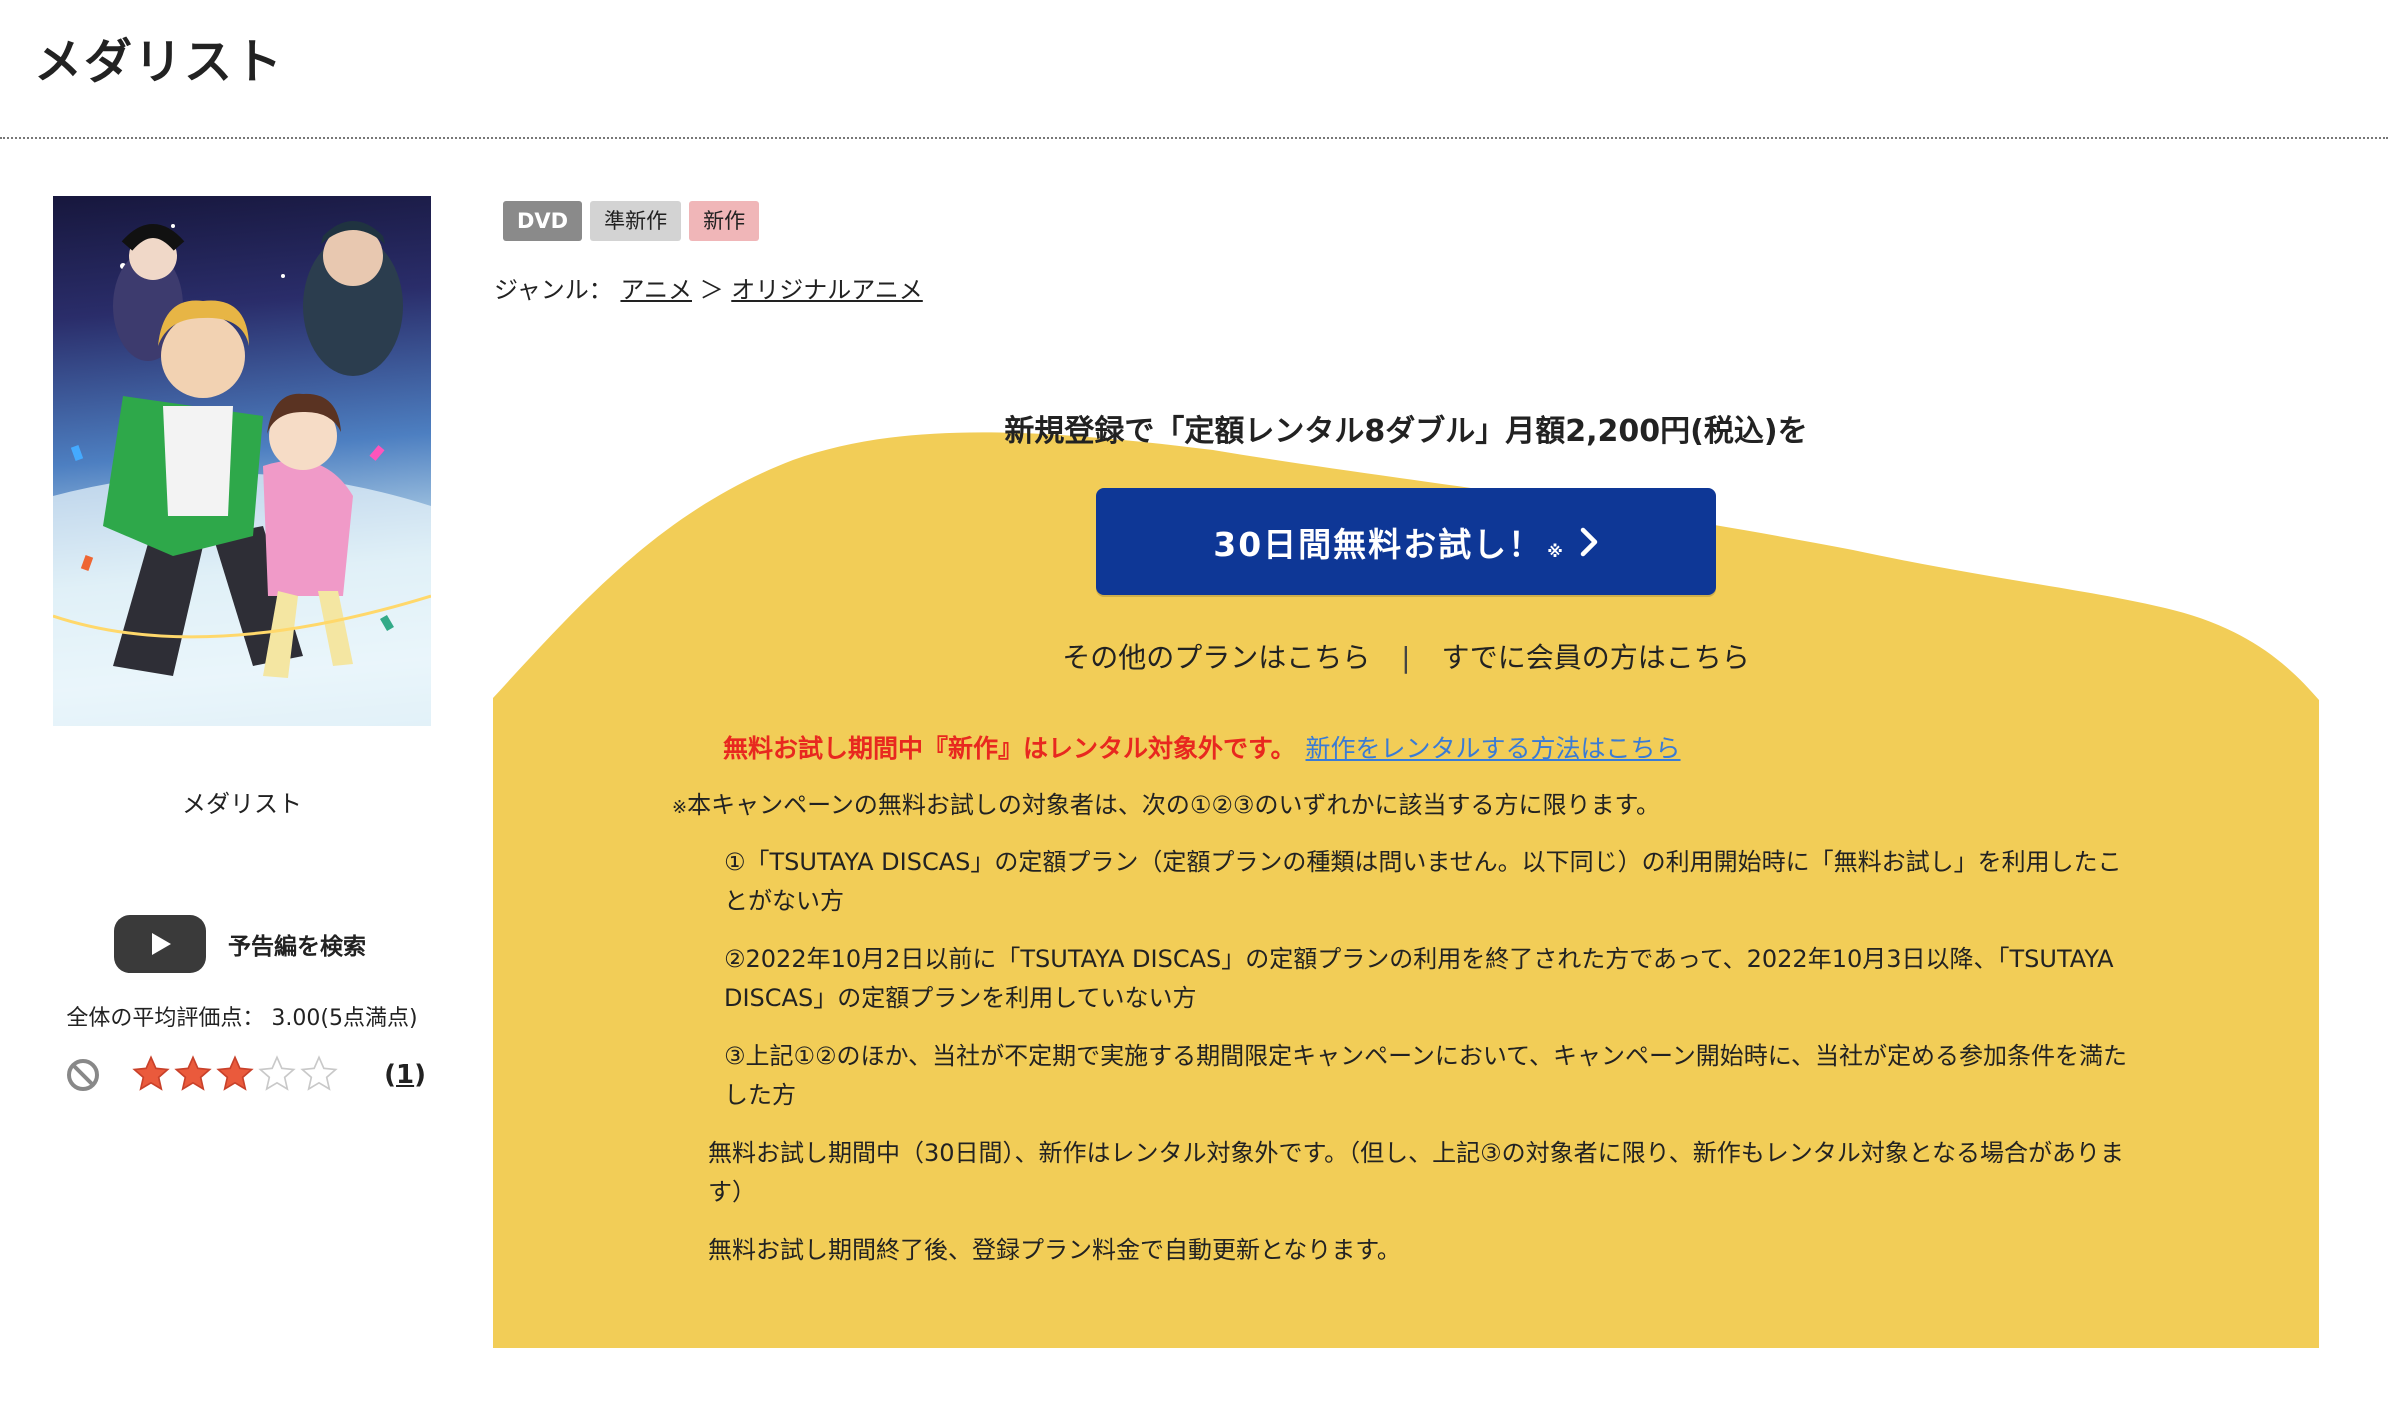 The image size is (2388, 1410). What do you see at coordinates (1194, 138) in the screenshot?
I see `header-divider` at bounding box center [1194, 138].